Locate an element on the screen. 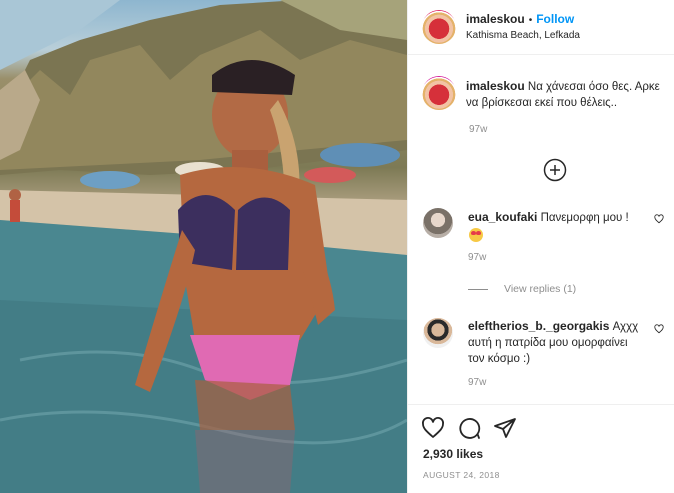 The height and width of the screenshot is (493, 674). caption-line-1: Να χάνεσαι όσο θες. Αρκε is located at coordinates (593, 87).